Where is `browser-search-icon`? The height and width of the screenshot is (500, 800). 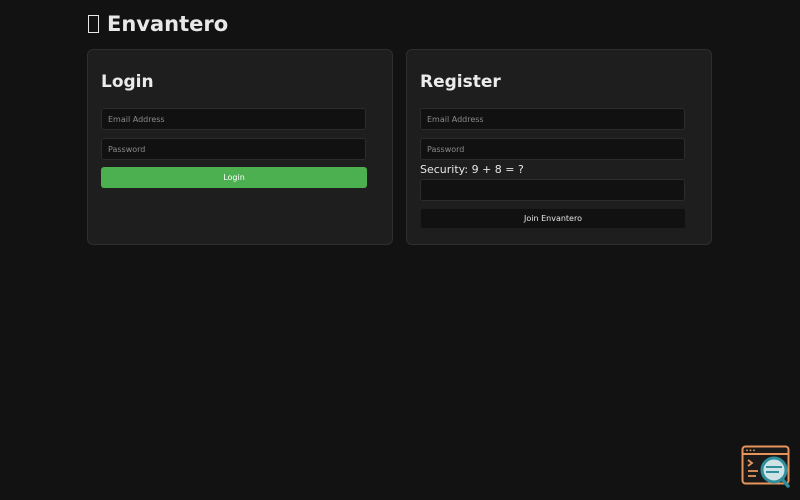 browser-search-icon is located at coordinates (766, 467).